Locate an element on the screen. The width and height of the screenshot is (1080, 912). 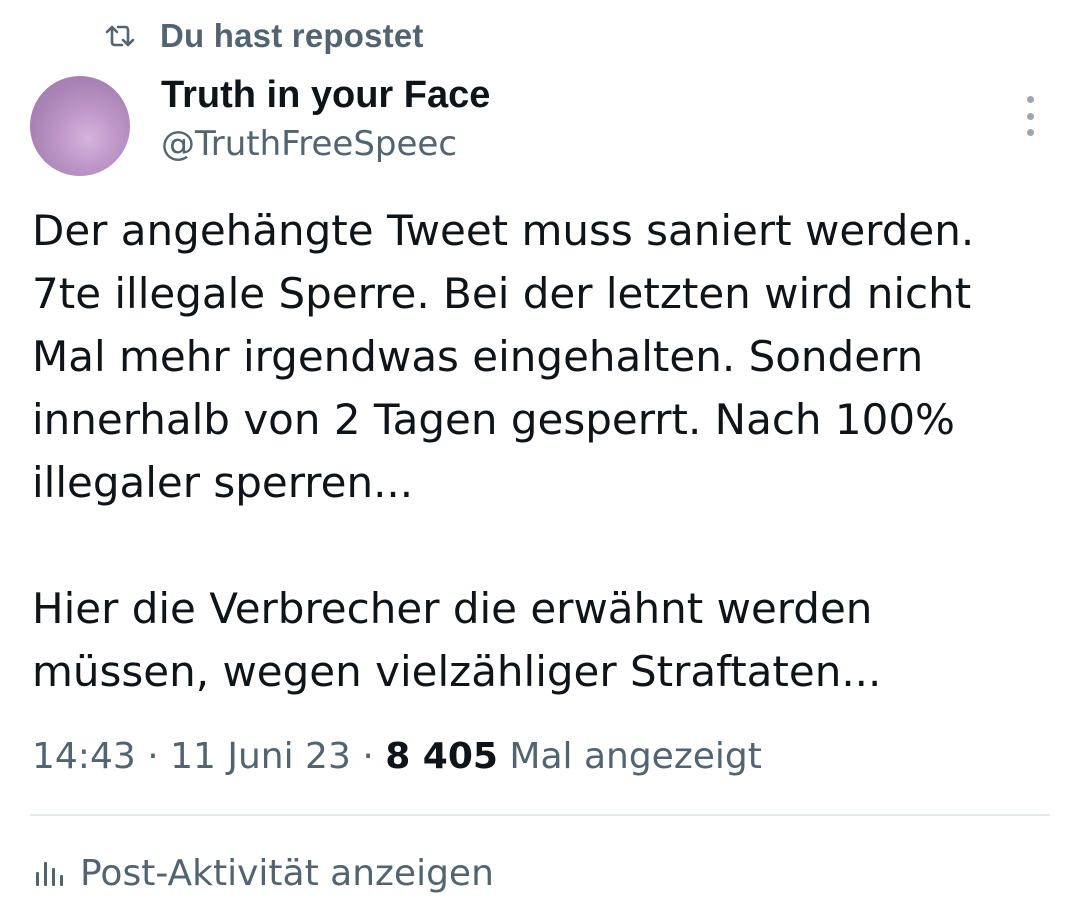
post-activity-button: Post-Aktivität anzeigen is located at coordinates (264, 873).